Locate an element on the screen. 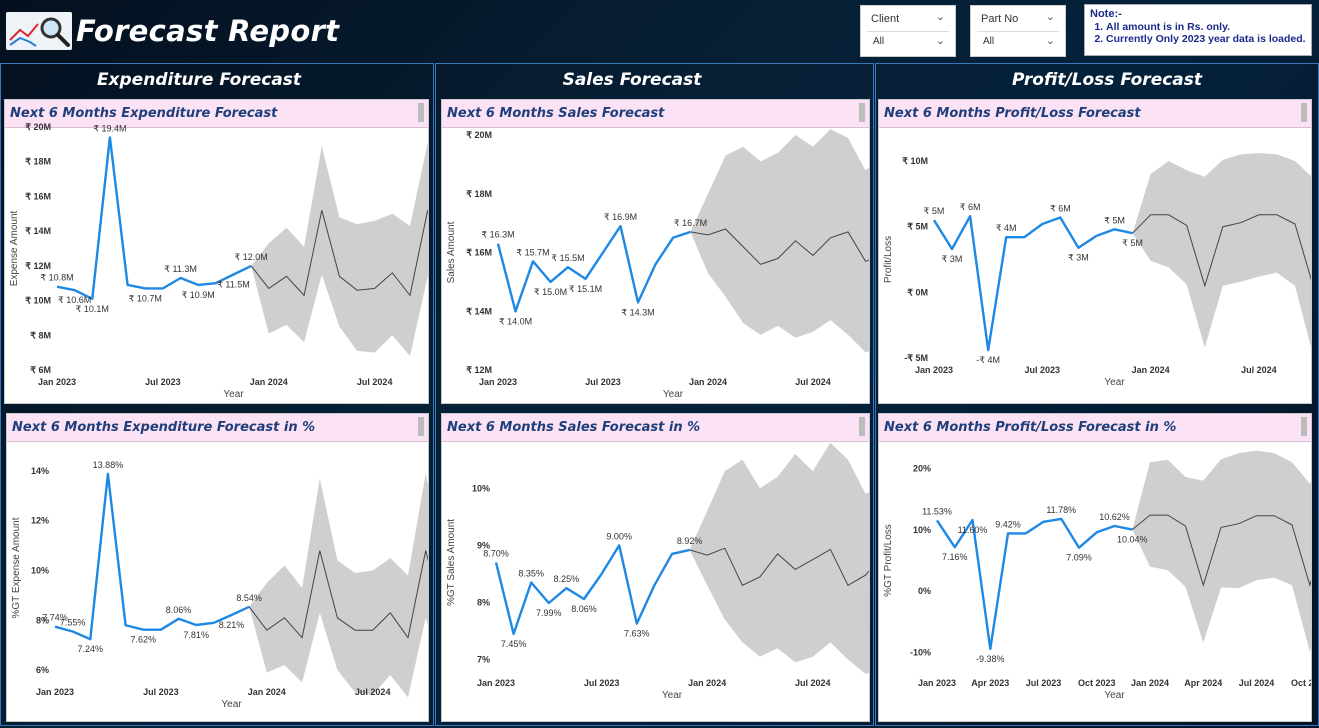  part-no-filter: Part No ⌄ All ⌄ is located at coordinates (1018, 31).